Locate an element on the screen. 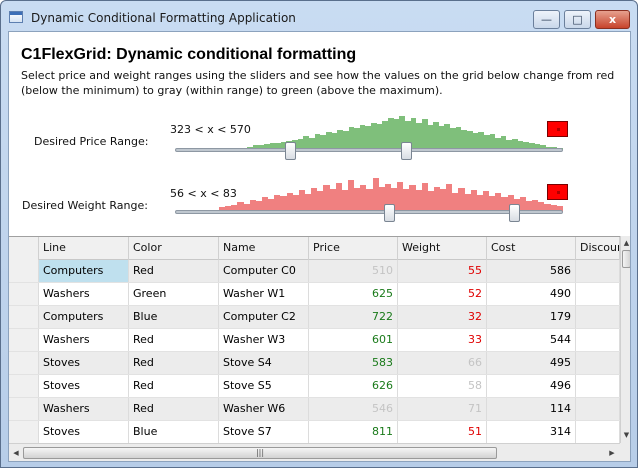 The width and height of the screenshot is (638, 468). cell-price: 510 is located at coordinates (353, 271).